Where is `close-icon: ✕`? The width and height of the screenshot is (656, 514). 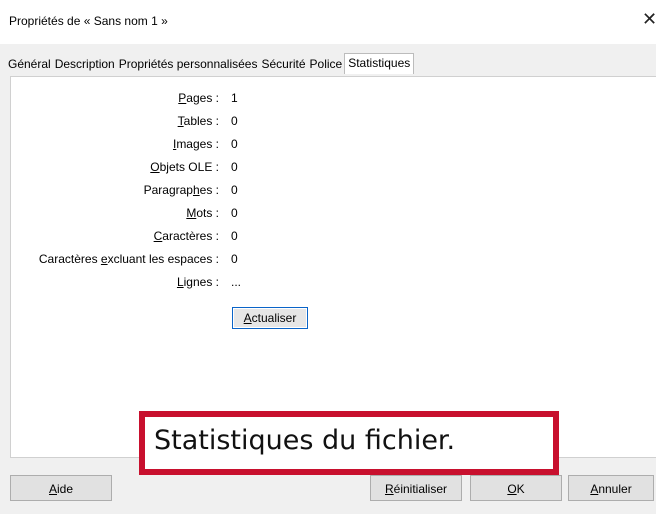
close-icon: ✕ is located at coordinates (649, 19).